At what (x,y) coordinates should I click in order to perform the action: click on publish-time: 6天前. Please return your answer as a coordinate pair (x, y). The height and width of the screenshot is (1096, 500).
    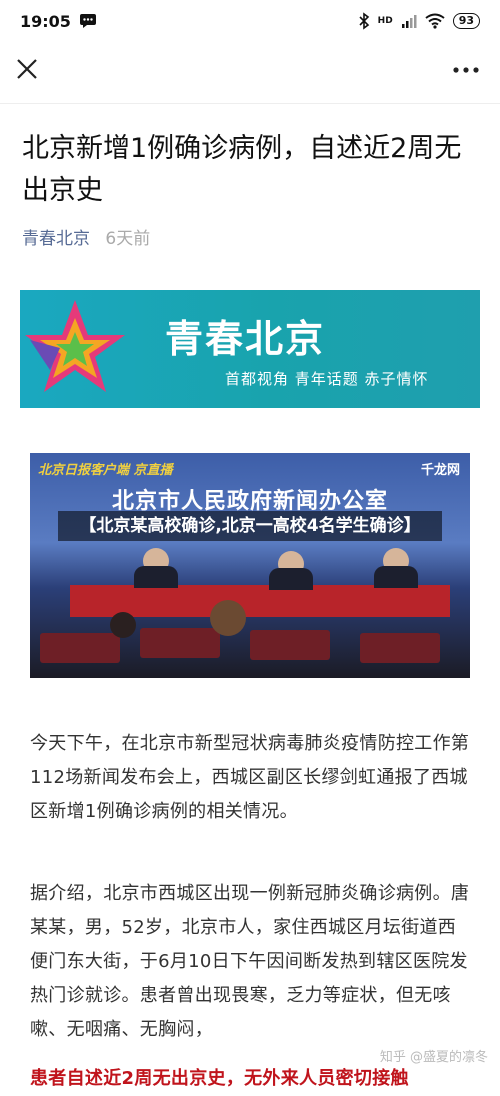
    Looking at the image, I should click on (128, 239).